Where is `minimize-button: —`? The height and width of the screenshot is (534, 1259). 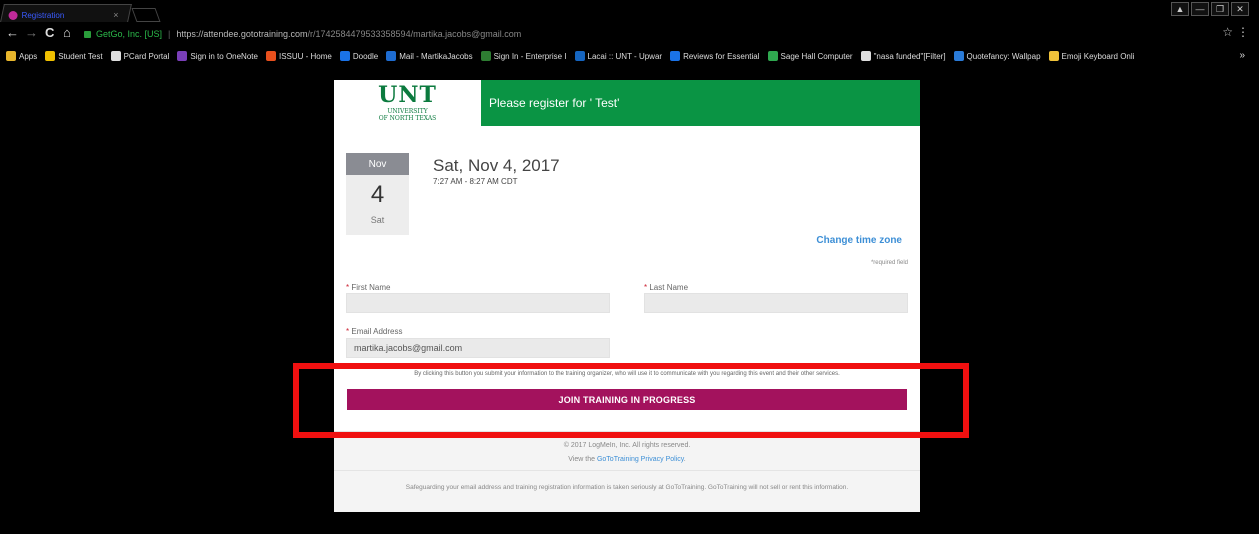
minimize-button: — is located at coordinates (1200, 9).